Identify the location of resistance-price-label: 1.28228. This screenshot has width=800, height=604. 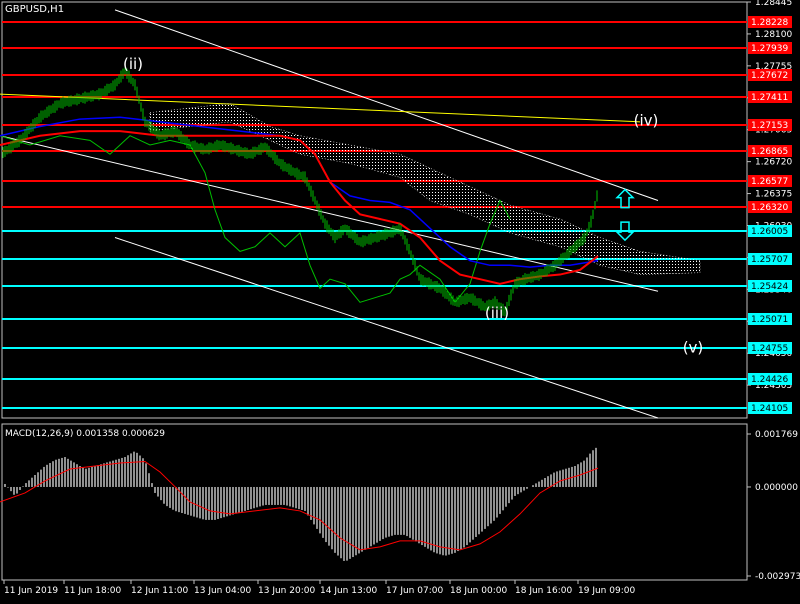
(769, 23).